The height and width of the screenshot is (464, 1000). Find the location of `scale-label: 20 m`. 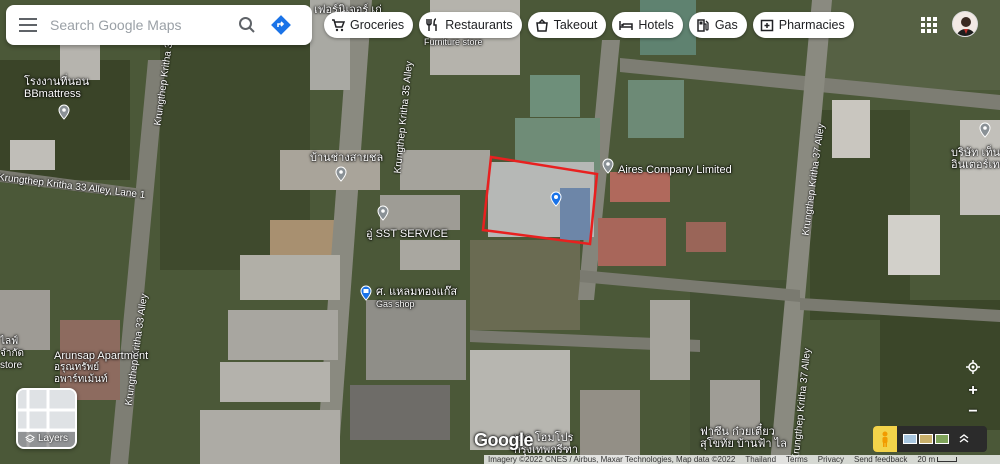

scale-label: 20 m is located at coordinates (926, 459).